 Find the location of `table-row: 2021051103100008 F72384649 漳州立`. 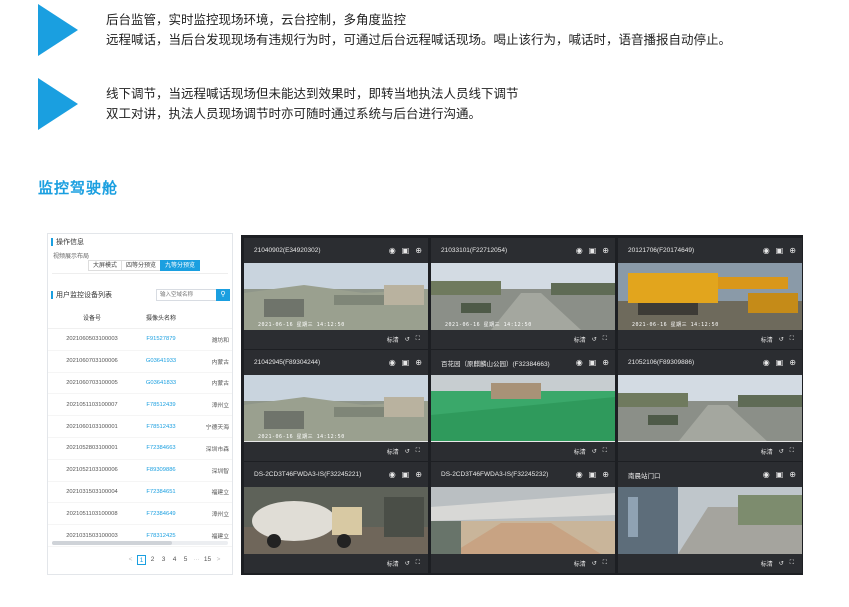

table-row: 2021051103100008 F72384649 漳州立 is located at coordinates (140, 514).